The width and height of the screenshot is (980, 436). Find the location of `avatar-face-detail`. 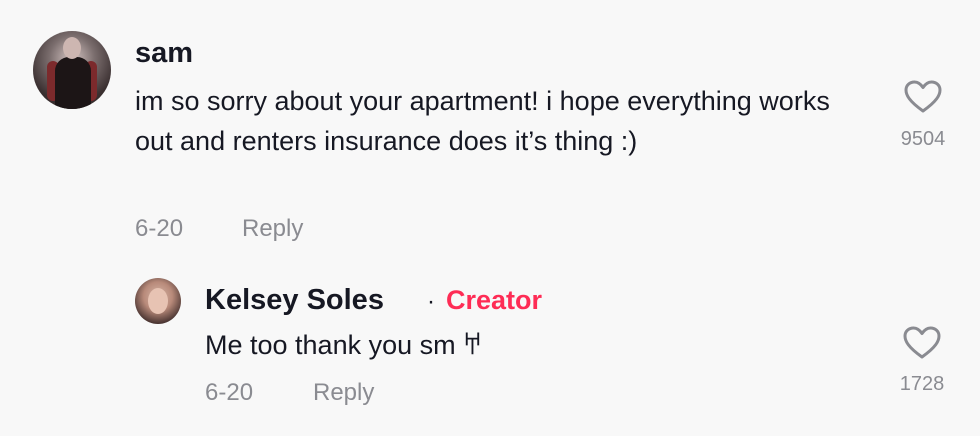

avatar-face-detail is located at coordinates (158, 301).